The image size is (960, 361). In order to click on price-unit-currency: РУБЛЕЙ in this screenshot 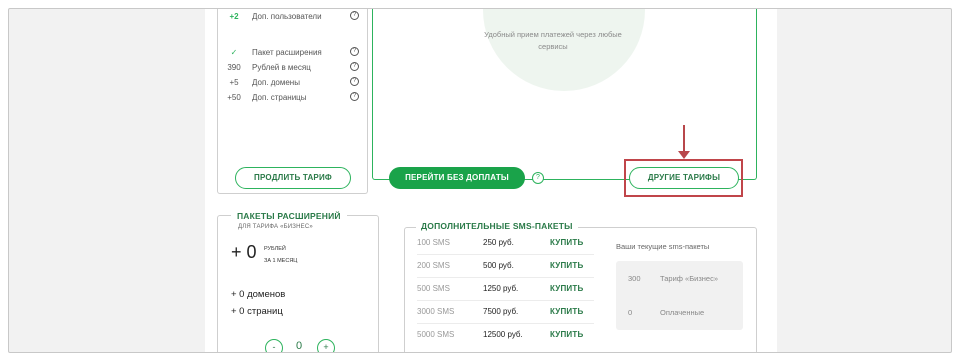, I will do `click(275, 249)`.